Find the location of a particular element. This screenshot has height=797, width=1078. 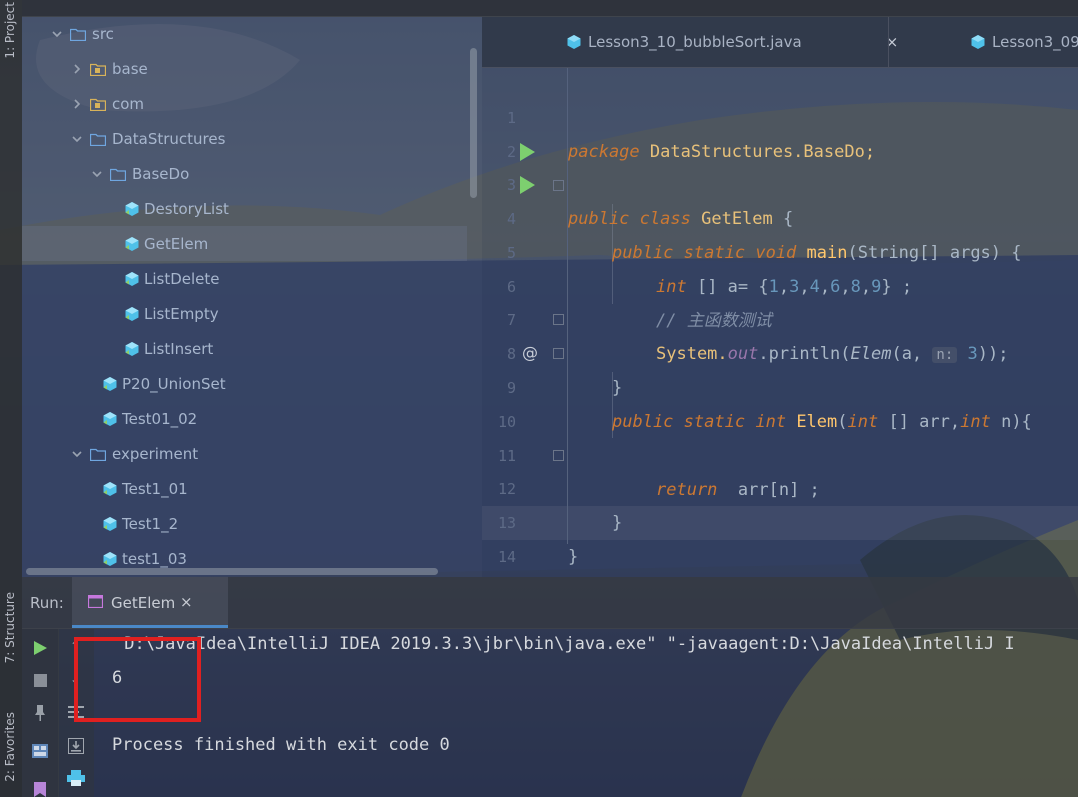

tree-item: GetElem is located at coordinates (244, 243).